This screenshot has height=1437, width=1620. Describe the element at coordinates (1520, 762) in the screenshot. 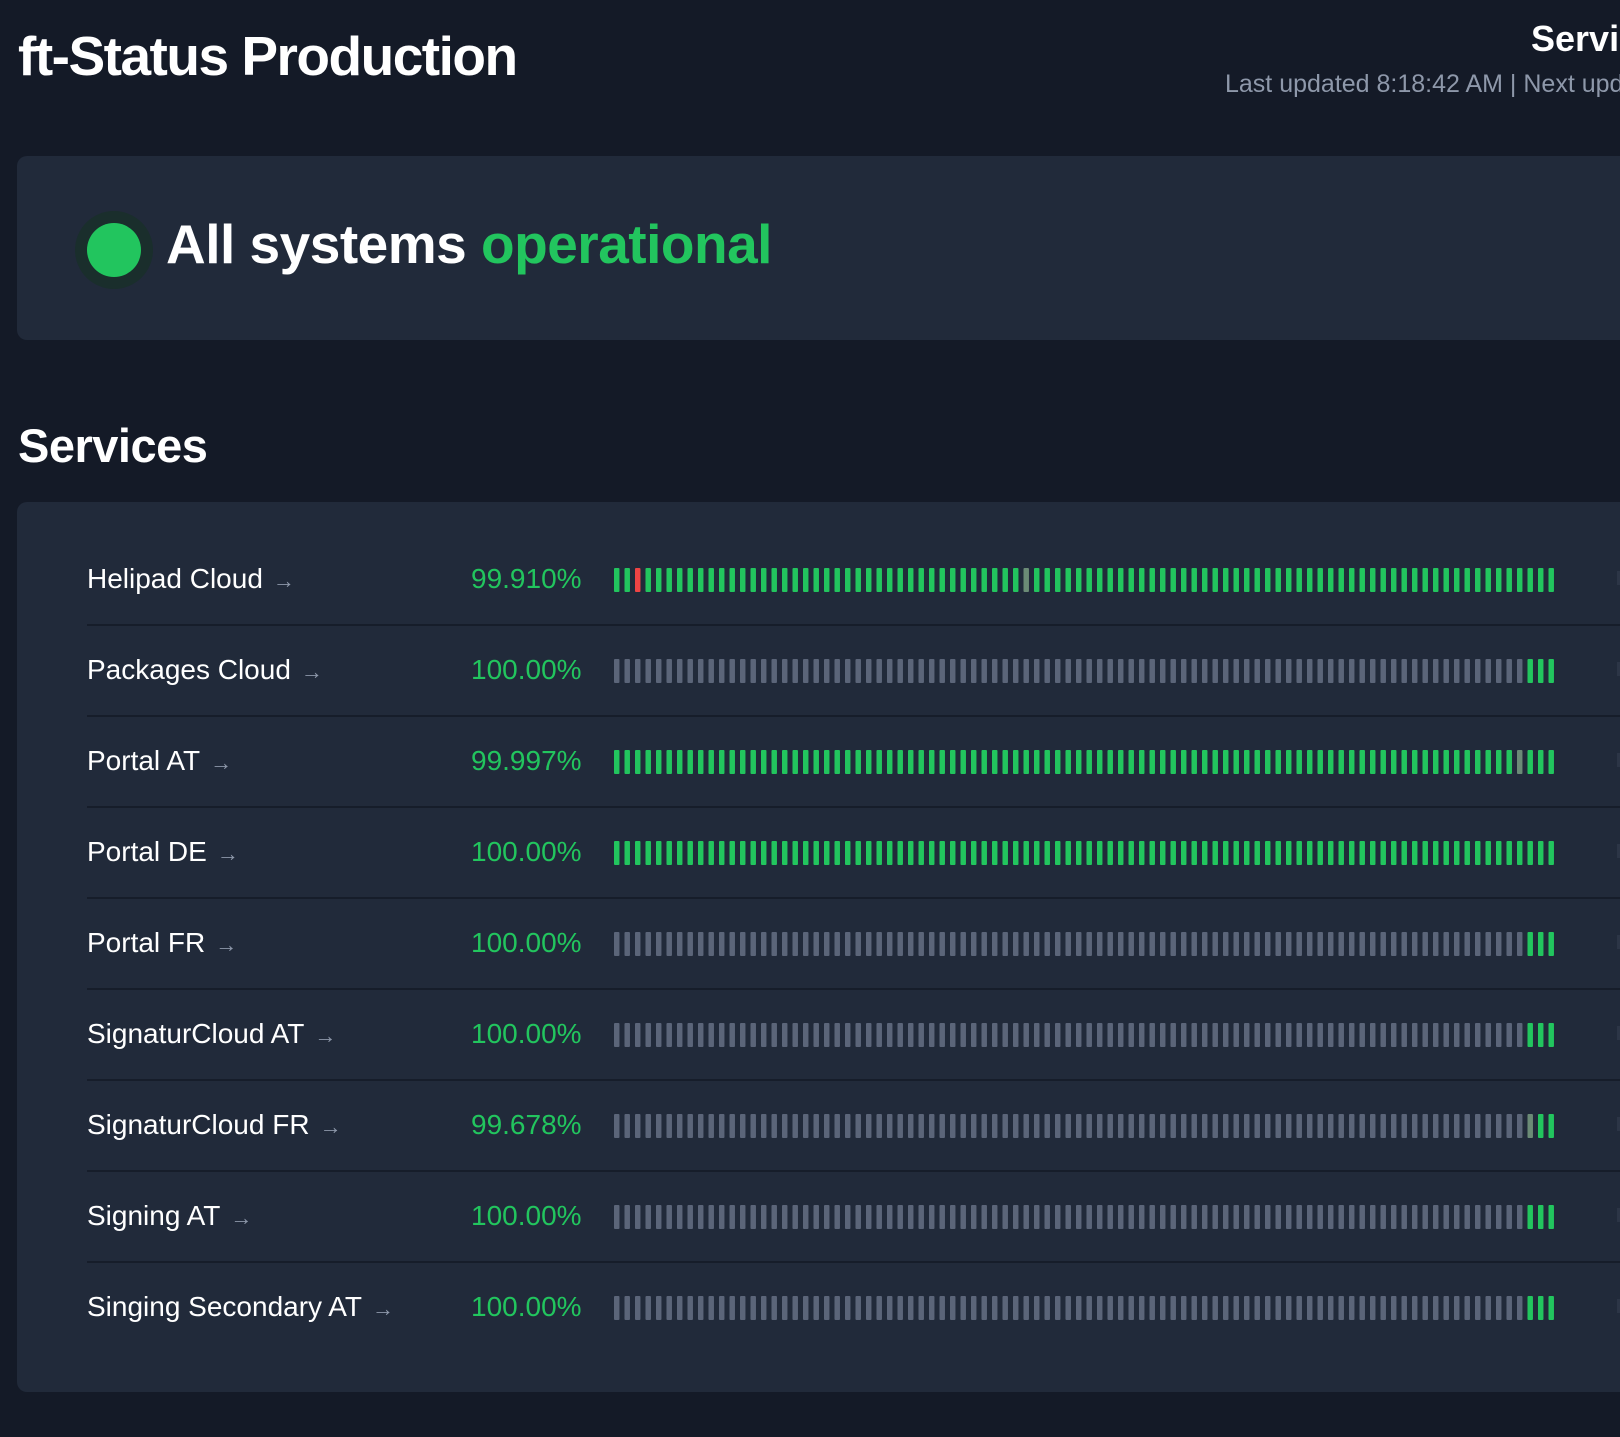

I see `uptime-day-bar-degraded` at that location.